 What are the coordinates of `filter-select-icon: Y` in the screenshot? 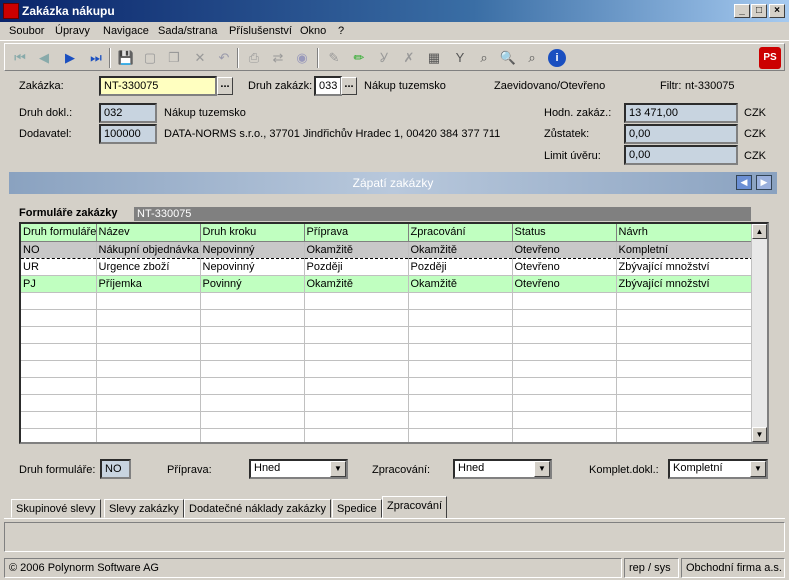 It's located at (460, 58).